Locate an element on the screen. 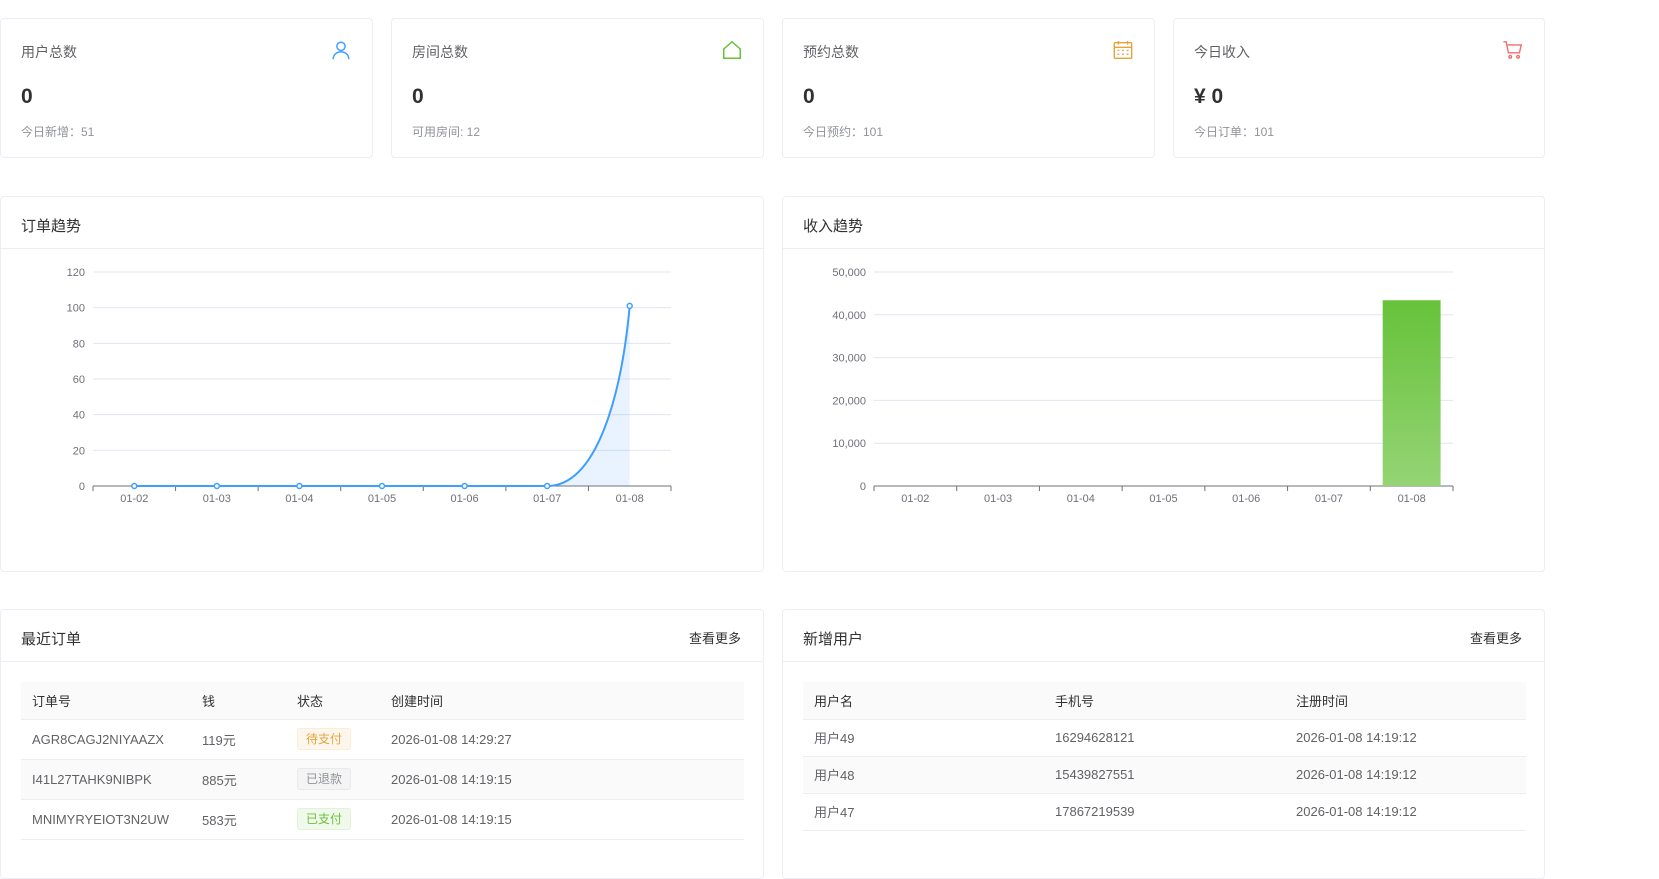 Image resolution: width=1659 pixels, height=879 pixels. stat-subtext: 今日订单：101 is located at coordinates (1234, 132).